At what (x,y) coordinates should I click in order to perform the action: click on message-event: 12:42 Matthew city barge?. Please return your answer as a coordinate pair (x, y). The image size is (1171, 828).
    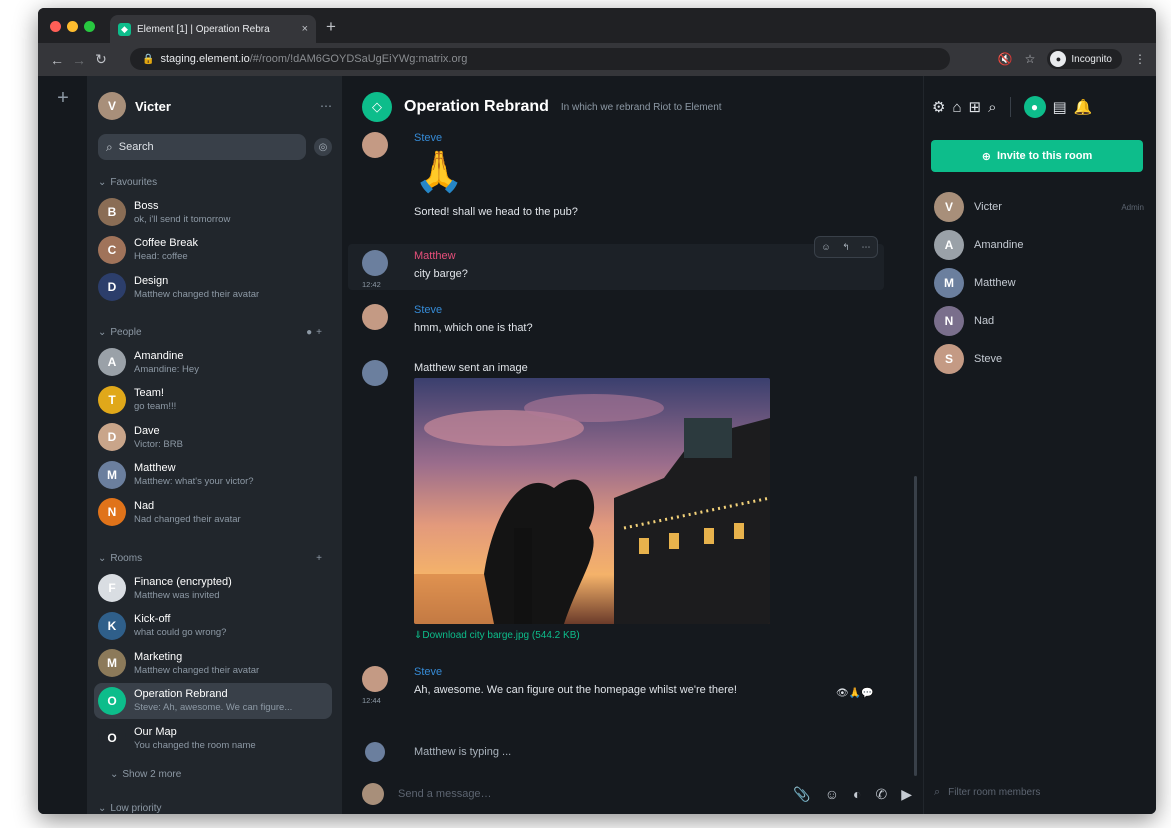
    Looking at the image, I should click on (632, 270).